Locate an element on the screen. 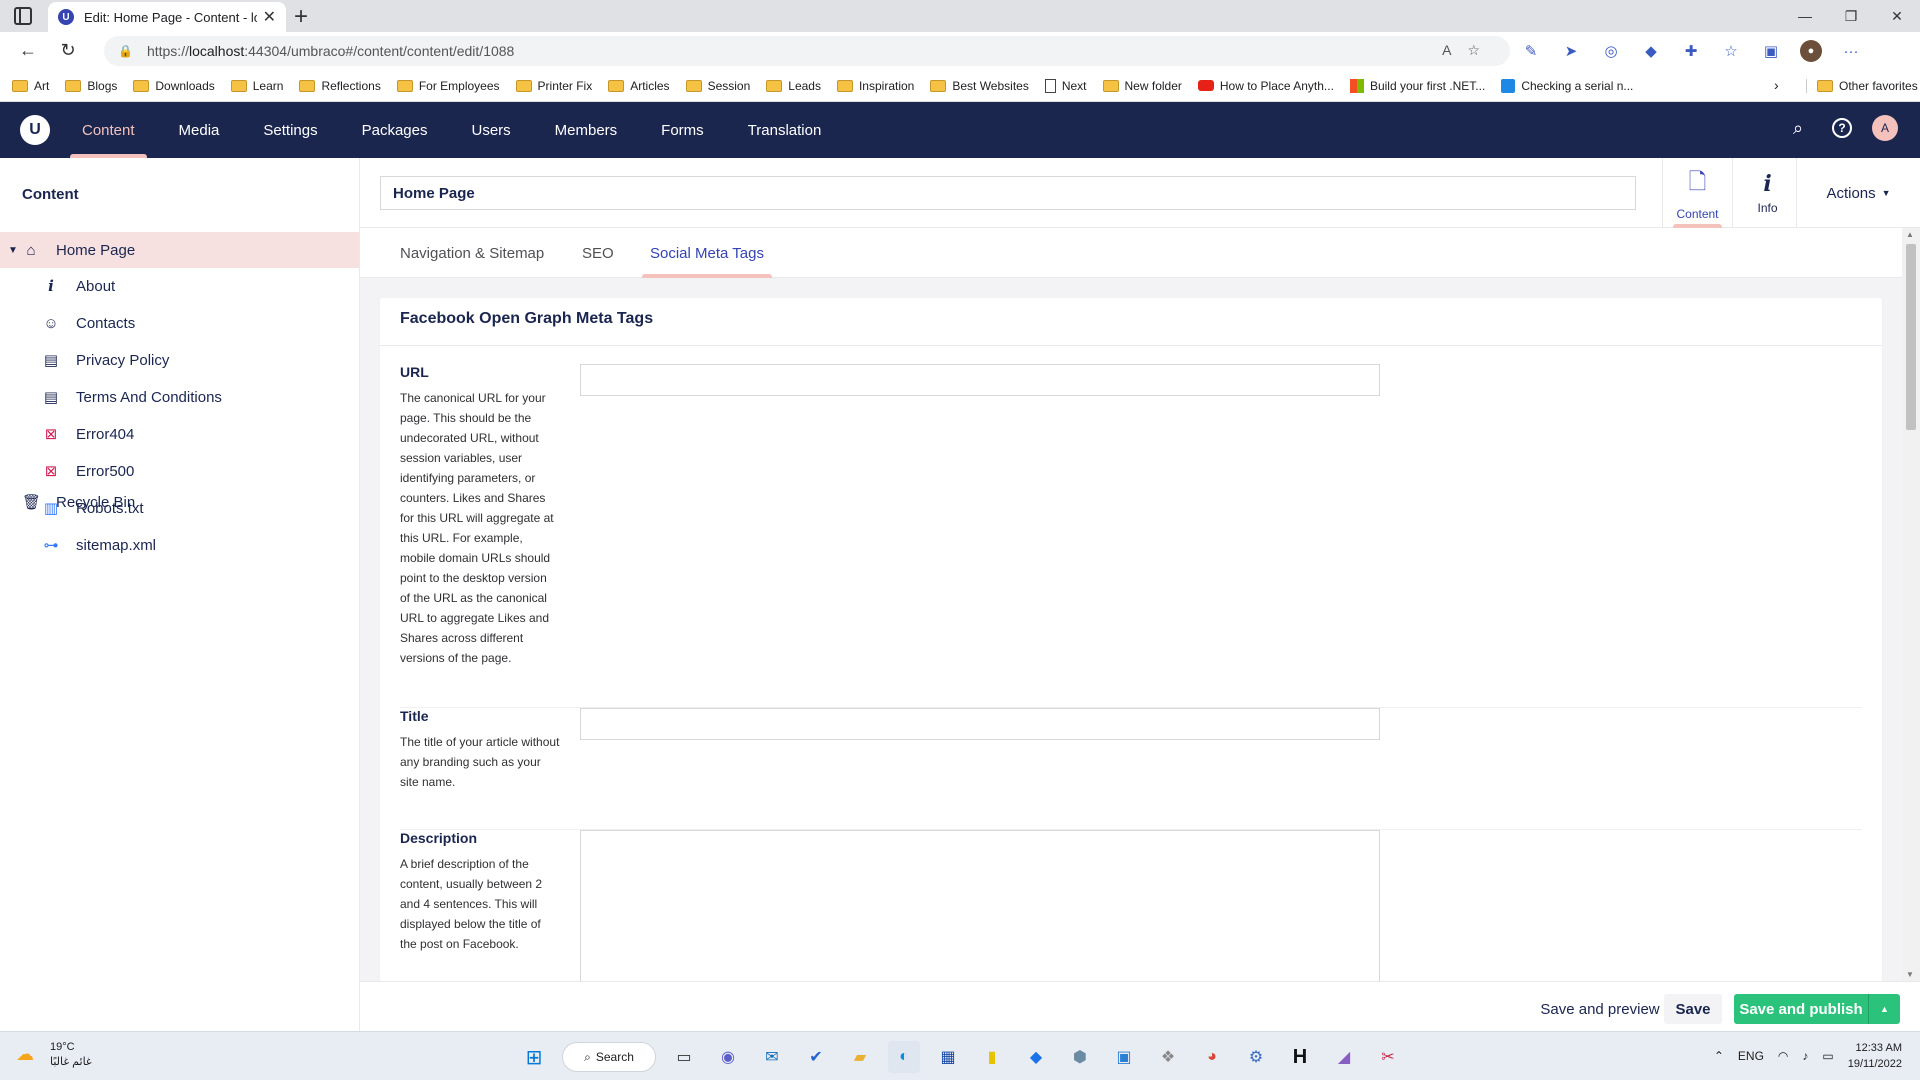 Image resolution: width=1920 pixels, height=1080 pixels. browser-tab: U Edit: Home Page - Content - loca ✕ is located at coordinates (167, 17).